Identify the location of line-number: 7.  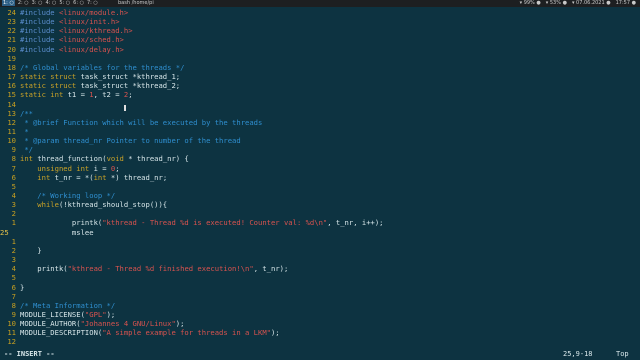
(13, 296).